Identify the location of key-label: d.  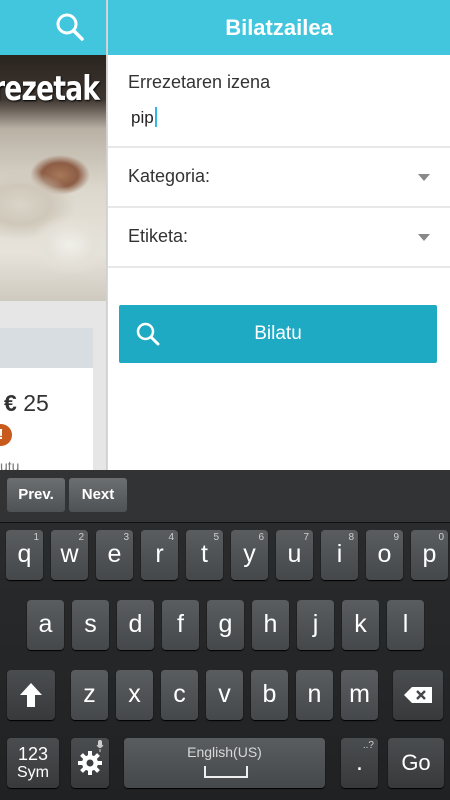
(135, 624).